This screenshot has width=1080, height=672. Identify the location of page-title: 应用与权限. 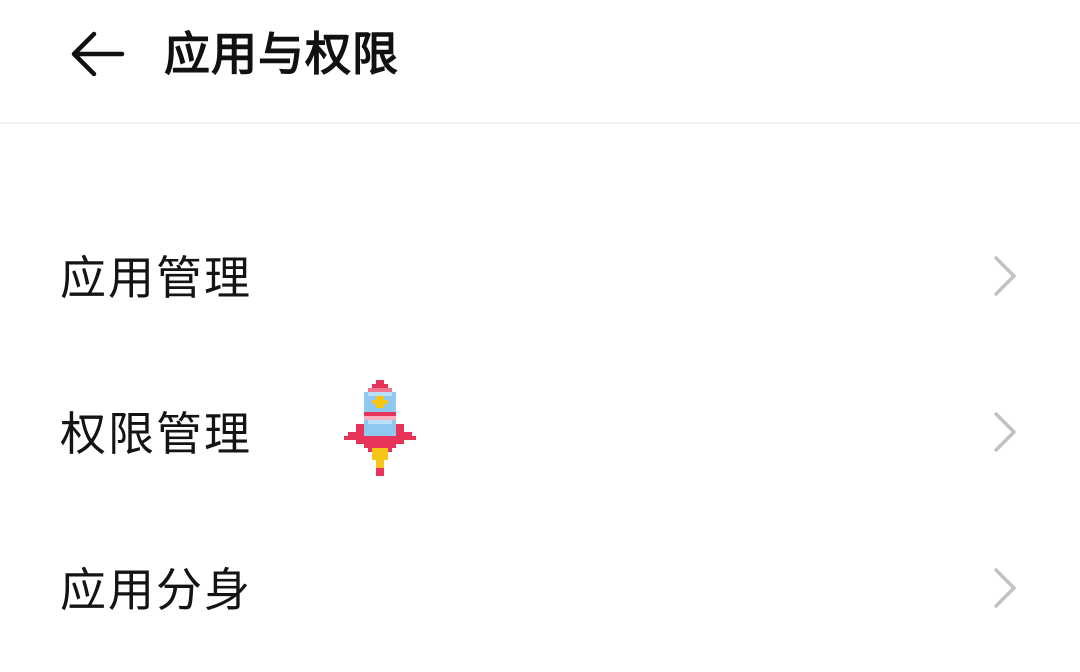
(281, 54).